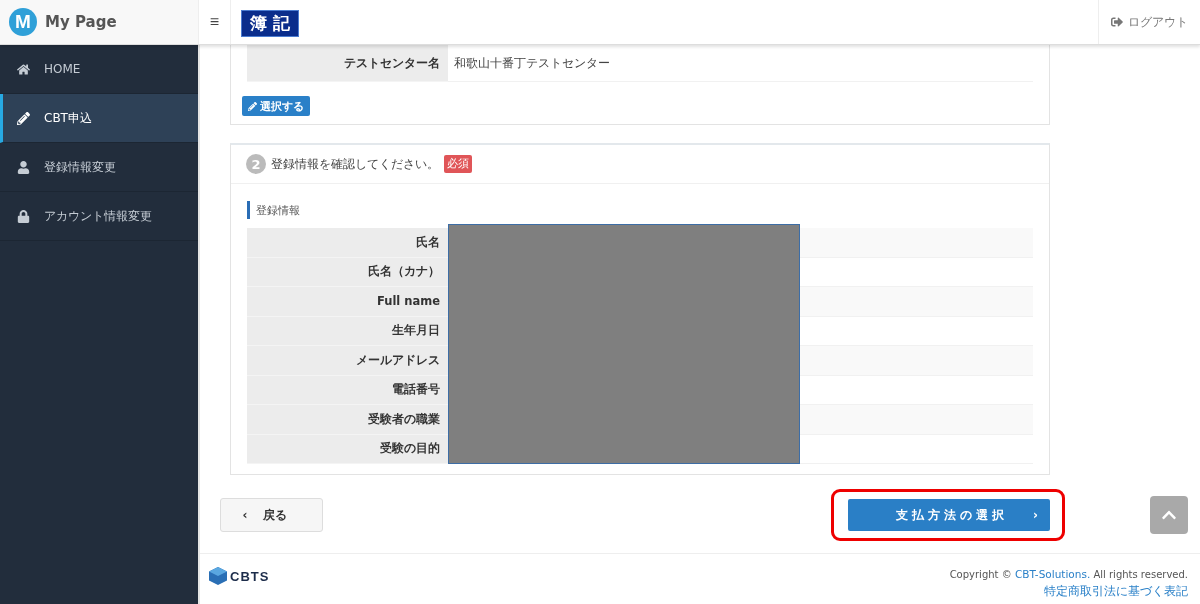 The height and width of the screenshot is (604, 1200). What do you see at coordinates (23, 69) in the screenshot?
I see `home-icon` at bounding box center [23, 69].